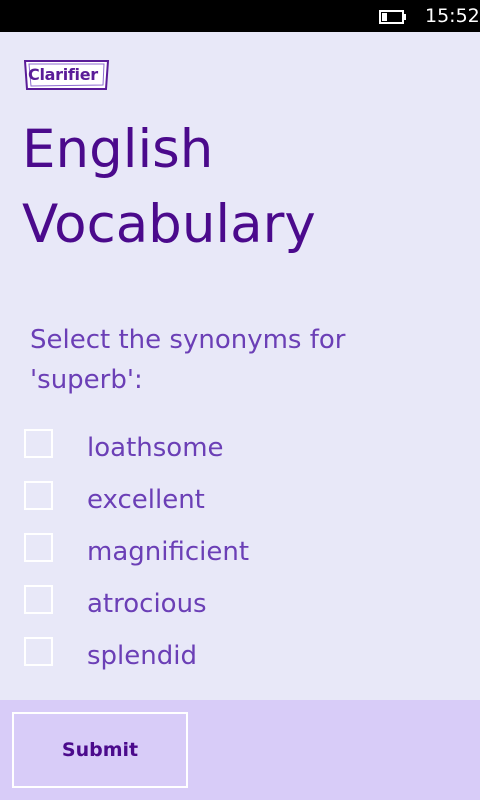 The image size is (480, 800). Describe the element at coordinates (188, 360) in the screenshot. I see `question-text: Select the synonyms for 'superb':` at that location.